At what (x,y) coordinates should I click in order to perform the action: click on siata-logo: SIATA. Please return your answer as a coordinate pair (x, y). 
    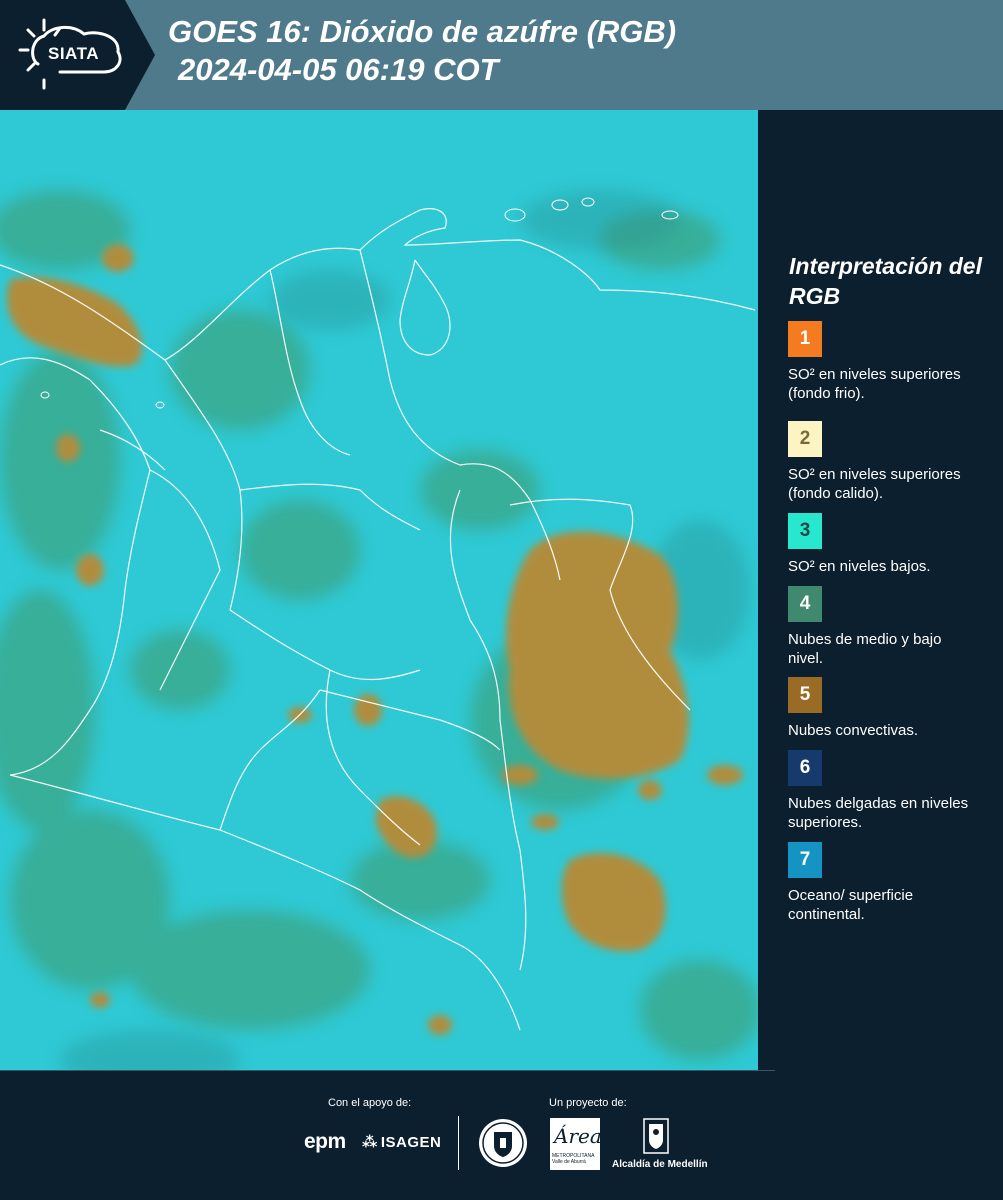
    Looking at the image, I should click on (77, 55).